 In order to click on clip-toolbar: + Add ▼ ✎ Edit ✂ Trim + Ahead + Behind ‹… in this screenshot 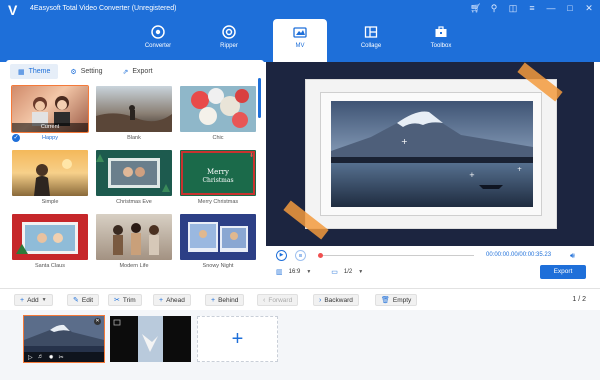, I will do `click(300, 299)`.